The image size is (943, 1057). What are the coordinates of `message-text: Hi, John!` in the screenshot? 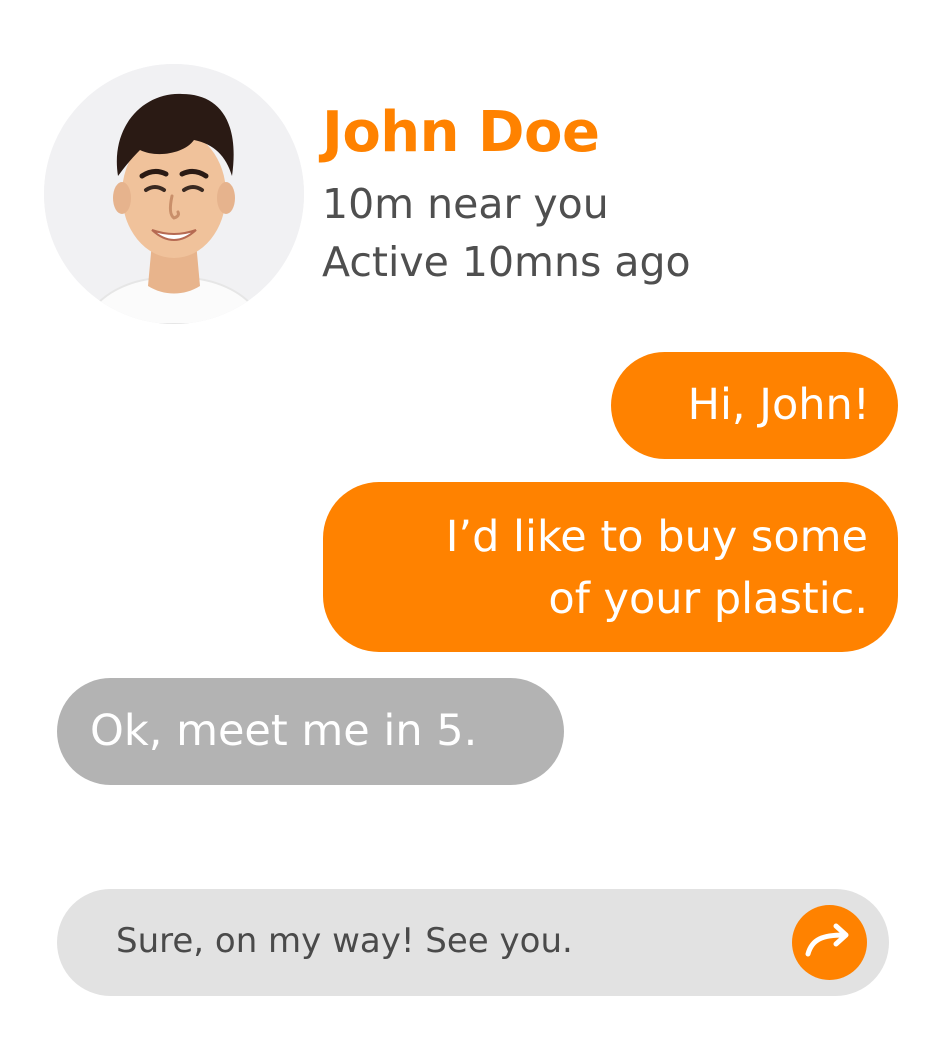 It's located at (778, 405).